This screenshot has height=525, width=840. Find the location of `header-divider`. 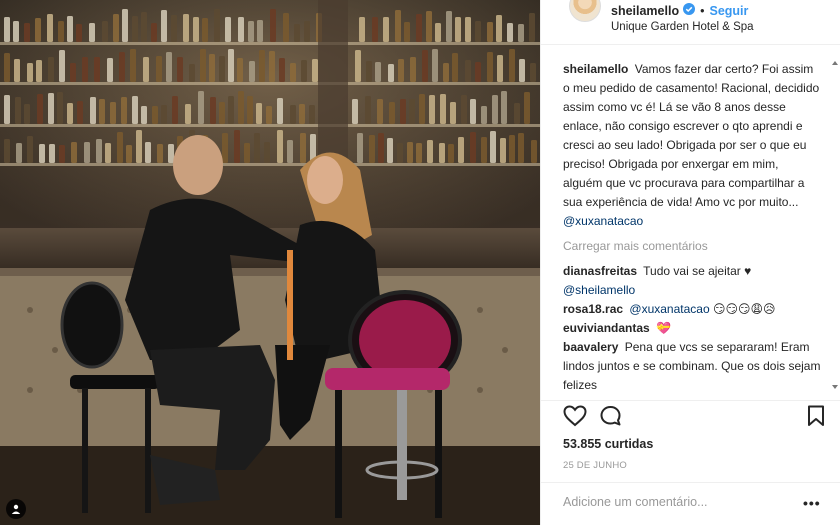

header-divider is located at coordinates (690, 44).